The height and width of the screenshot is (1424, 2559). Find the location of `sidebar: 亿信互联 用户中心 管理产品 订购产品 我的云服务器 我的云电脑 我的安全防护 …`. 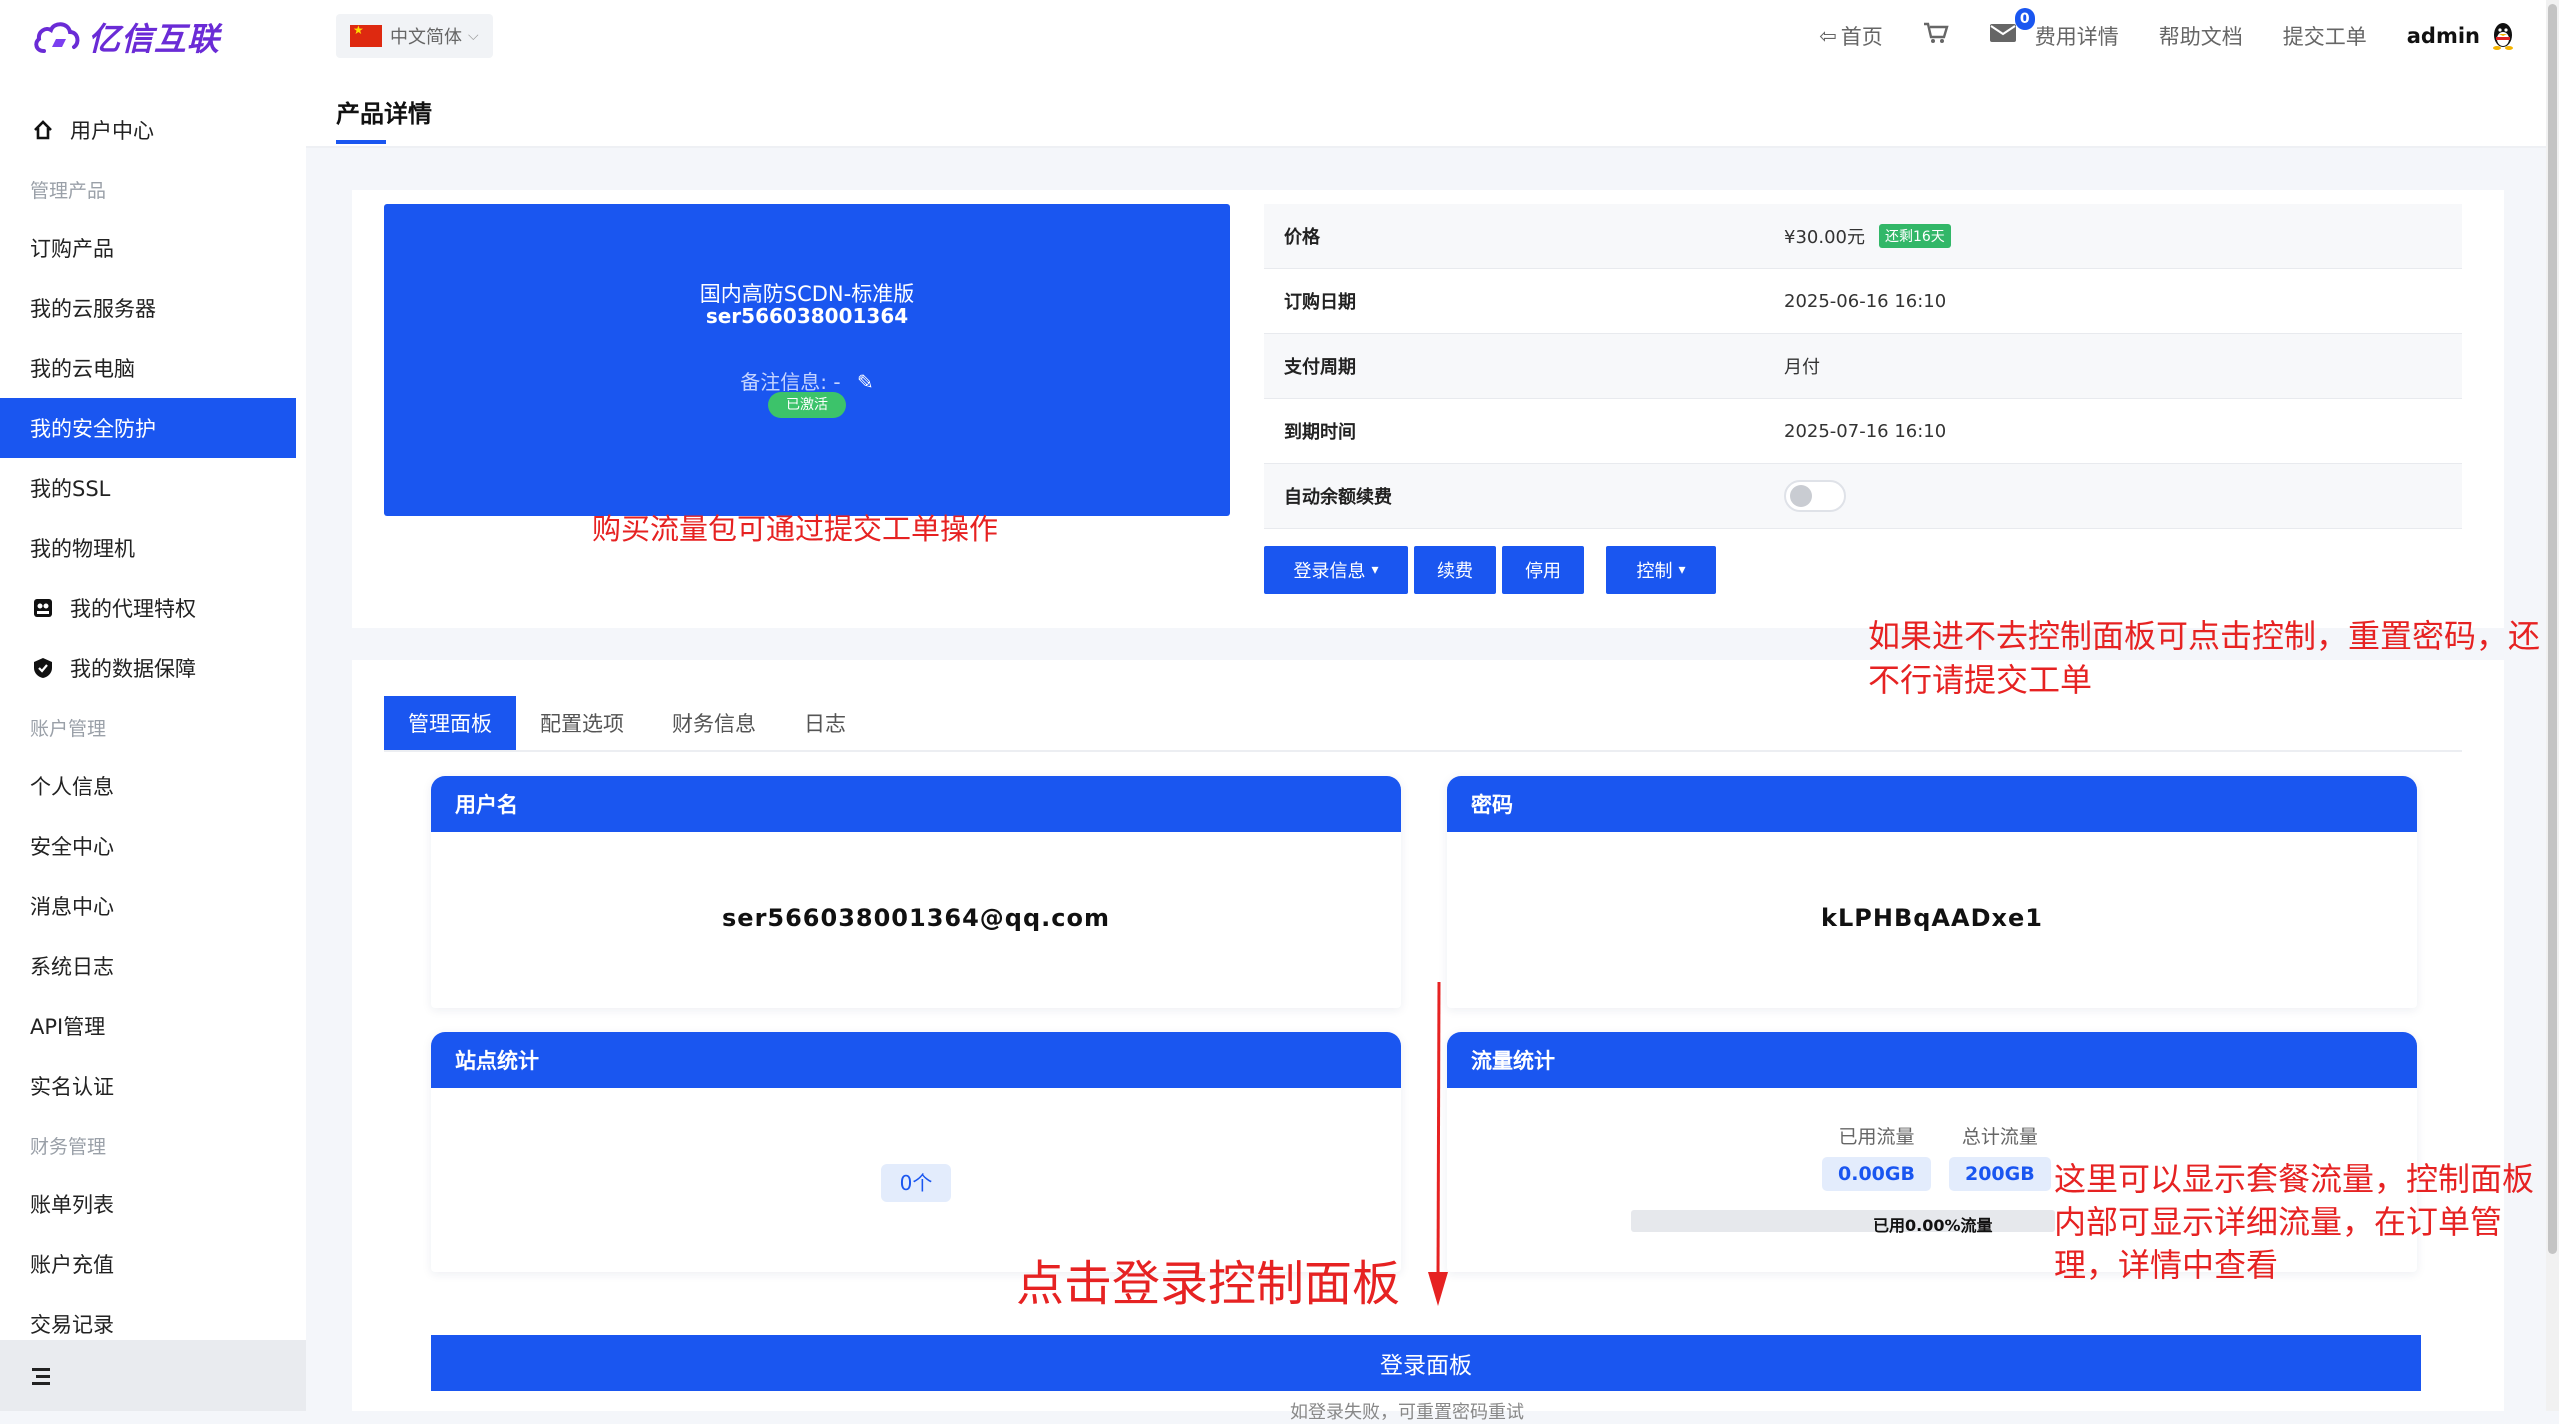

sidebar: 亿信互联 用户中心 管理产品 订购产品 我的云服务器 我的云电脑 我的安全防护 … is located at coordinates (153, 705).